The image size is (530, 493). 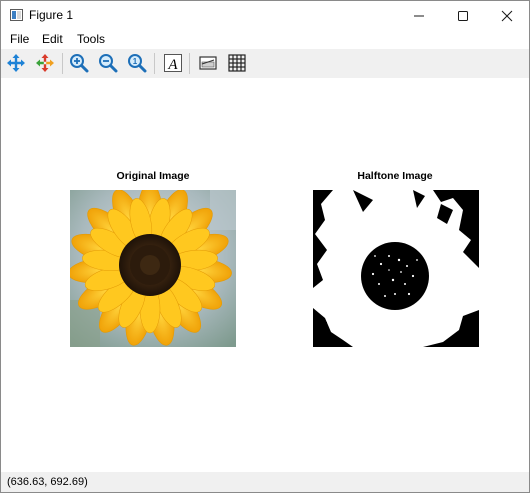 I want to click on close-button, so click(x=507, y=15).